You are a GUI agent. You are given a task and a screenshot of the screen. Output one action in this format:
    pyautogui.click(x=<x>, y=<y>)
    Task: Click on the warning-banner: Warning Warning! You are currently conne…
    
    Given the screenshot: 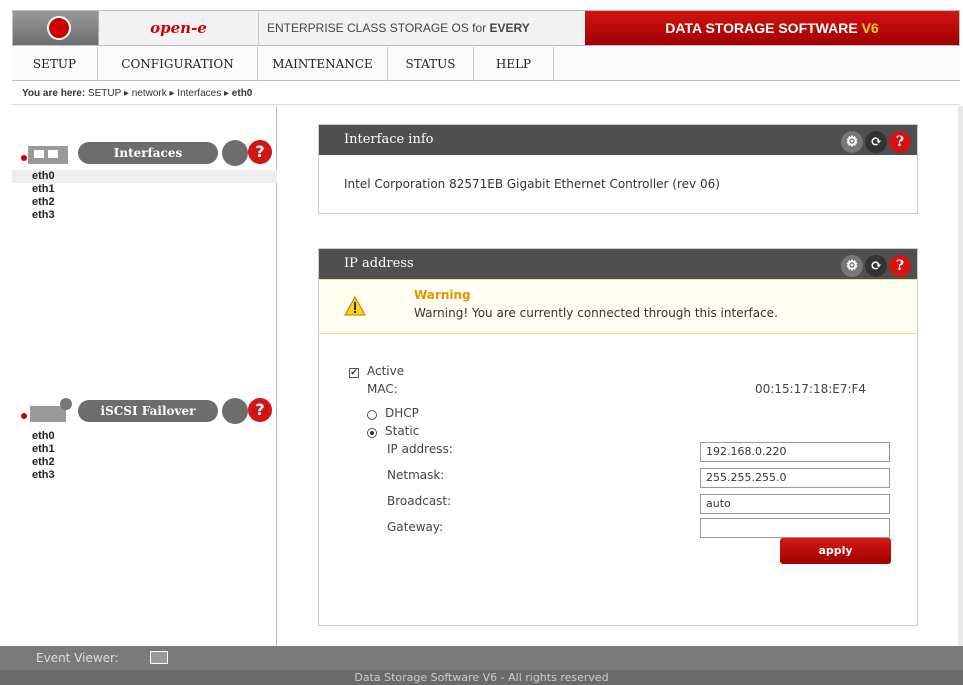 What is the action you would take?
    pyautogui.click(x=618, y=306)
    